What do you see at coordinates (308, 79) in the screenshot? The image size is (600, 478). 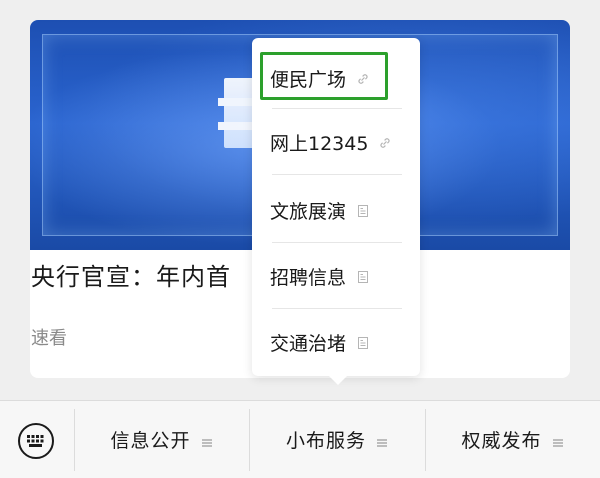 I see `menu-item-label: 便民广场` at bounding box center [308, 79].